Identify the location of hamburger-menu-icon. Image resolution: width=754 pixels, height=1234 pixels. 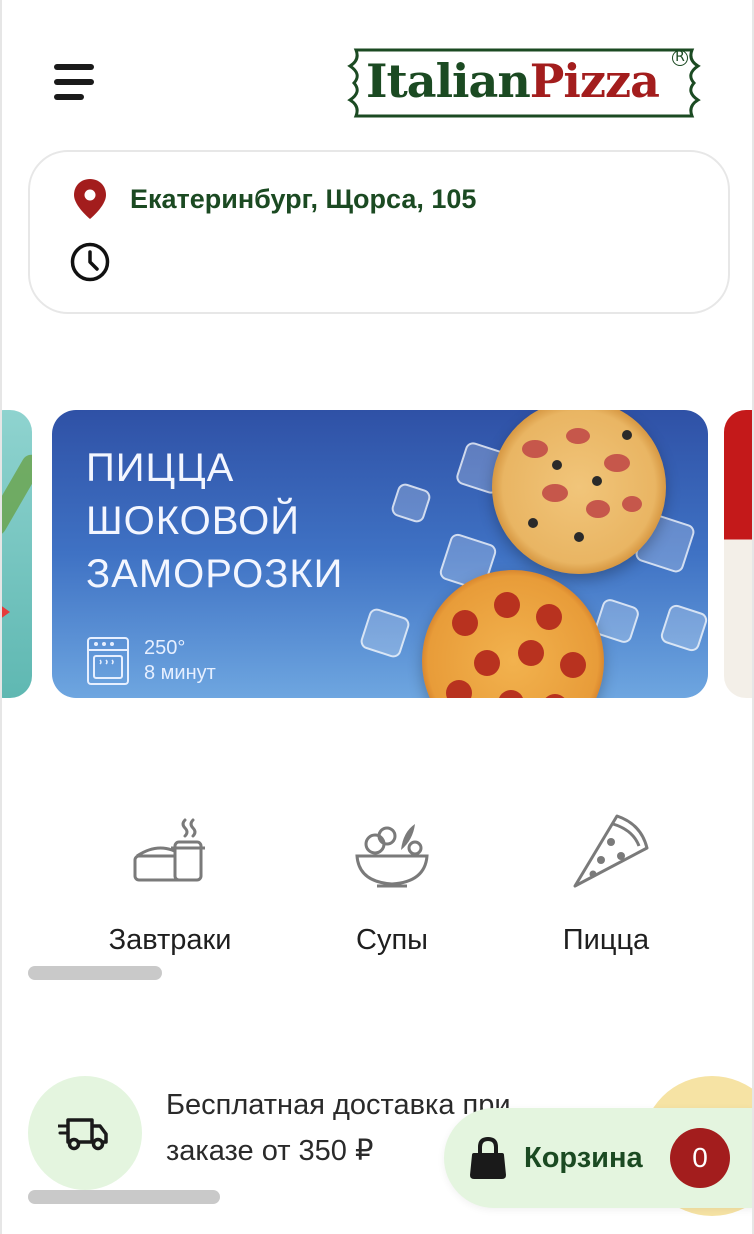
(76, 84).